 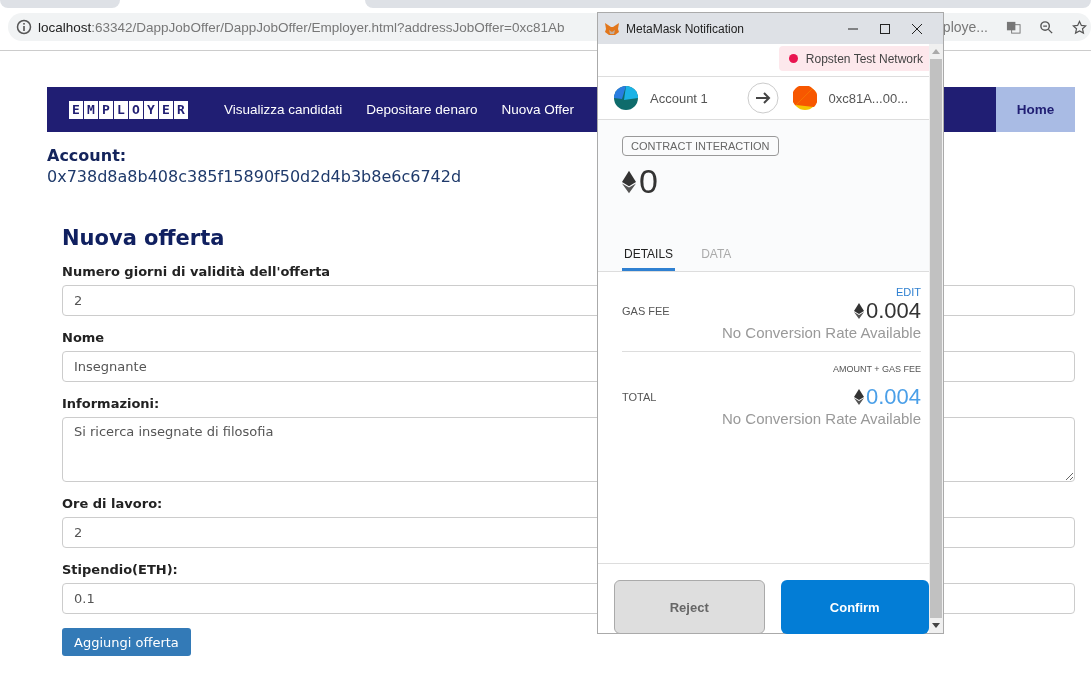 What do you see at coordinates (301, 27) in the screenshot?
I see `url-text: localhost:63342/DappJobOffer/DappJobOffer/Employer.html?addressJobOffer=0xc81Ab` at bounding box center [301, 27].